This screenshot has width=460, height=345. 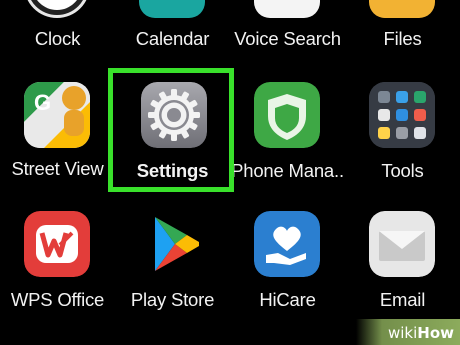 I want to click on app-label: Street View, so click(x=57, y=168).